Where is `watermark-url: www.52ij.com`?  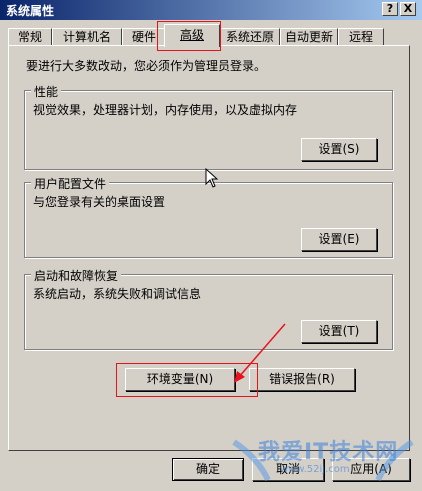 watermark-url: www.52ij.com is located at coordinates (315, 469).